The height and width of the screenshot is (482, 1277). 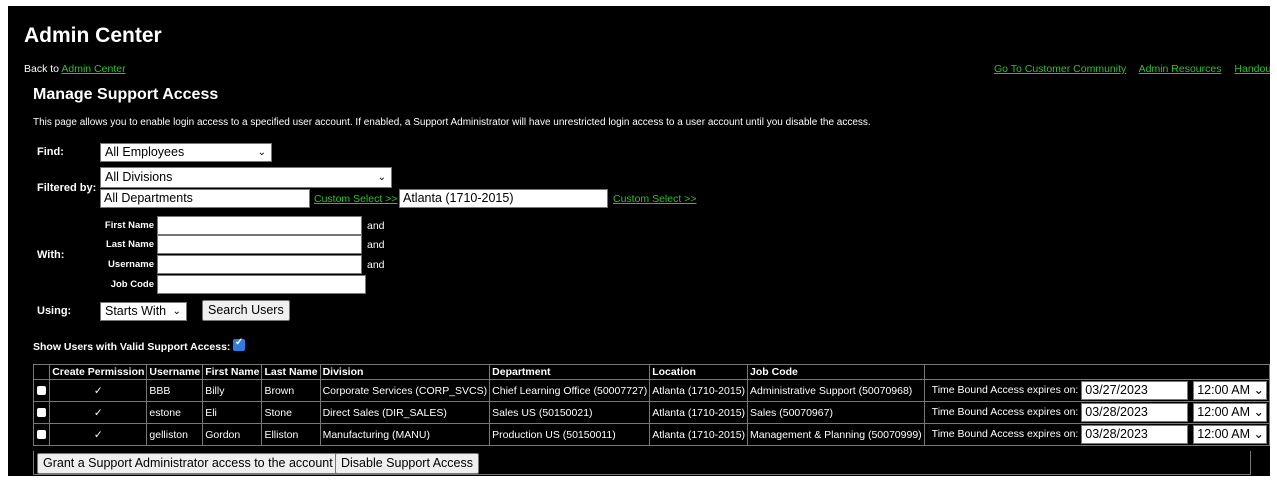 I want to click on using-select-value: Starts With, so click(x=136, y=311).